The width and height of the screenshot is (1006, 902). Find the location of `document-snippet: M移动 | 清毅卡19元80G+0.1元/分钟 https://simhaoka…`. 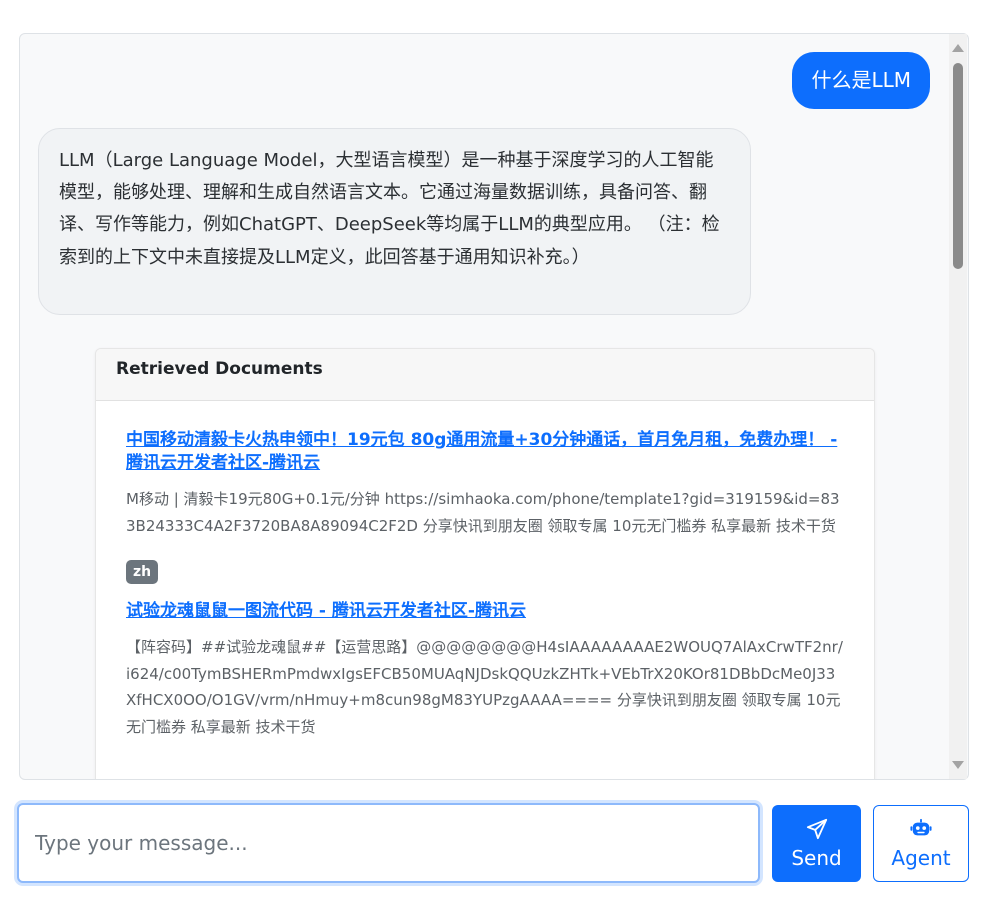

document-snippet: M移动 | 清毅卡19元80G+0.1元/分钟 https://simhaoka… is located at coordinates (483, 512).